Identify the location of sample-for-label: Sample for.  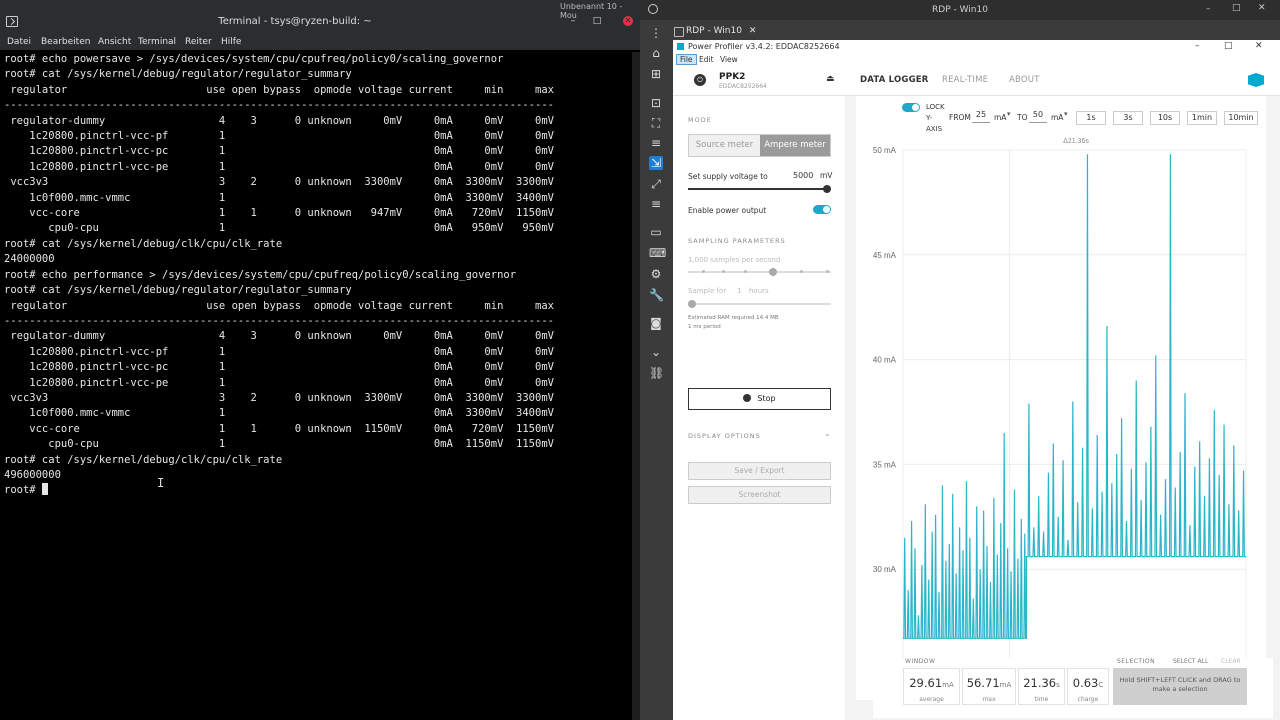
(707, 291).